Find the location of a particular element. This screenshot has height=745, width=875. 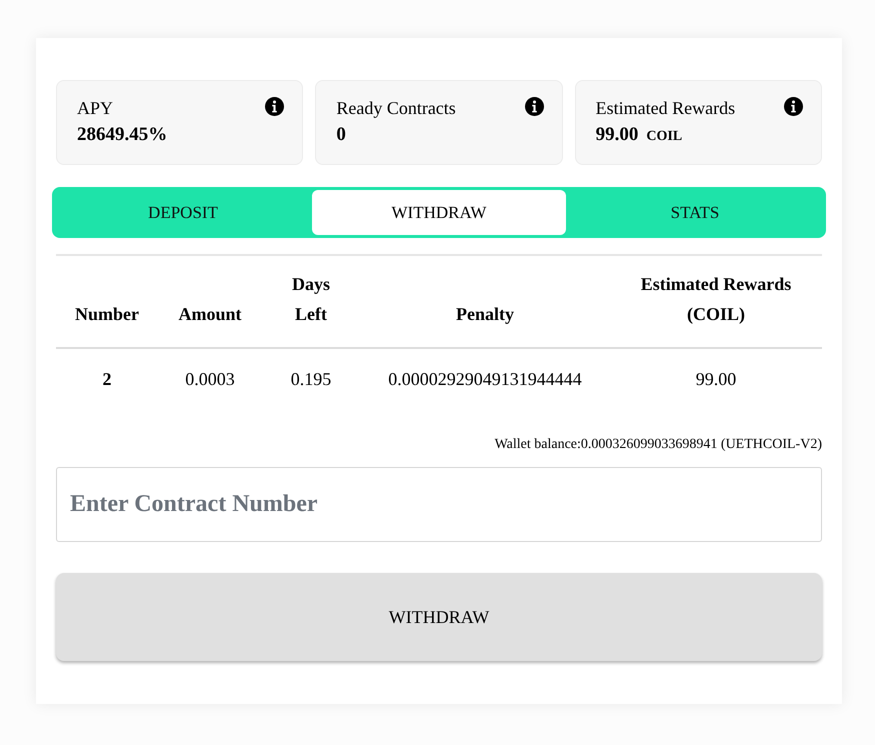

column-header: Penalty is located at coordinates (485, 314).